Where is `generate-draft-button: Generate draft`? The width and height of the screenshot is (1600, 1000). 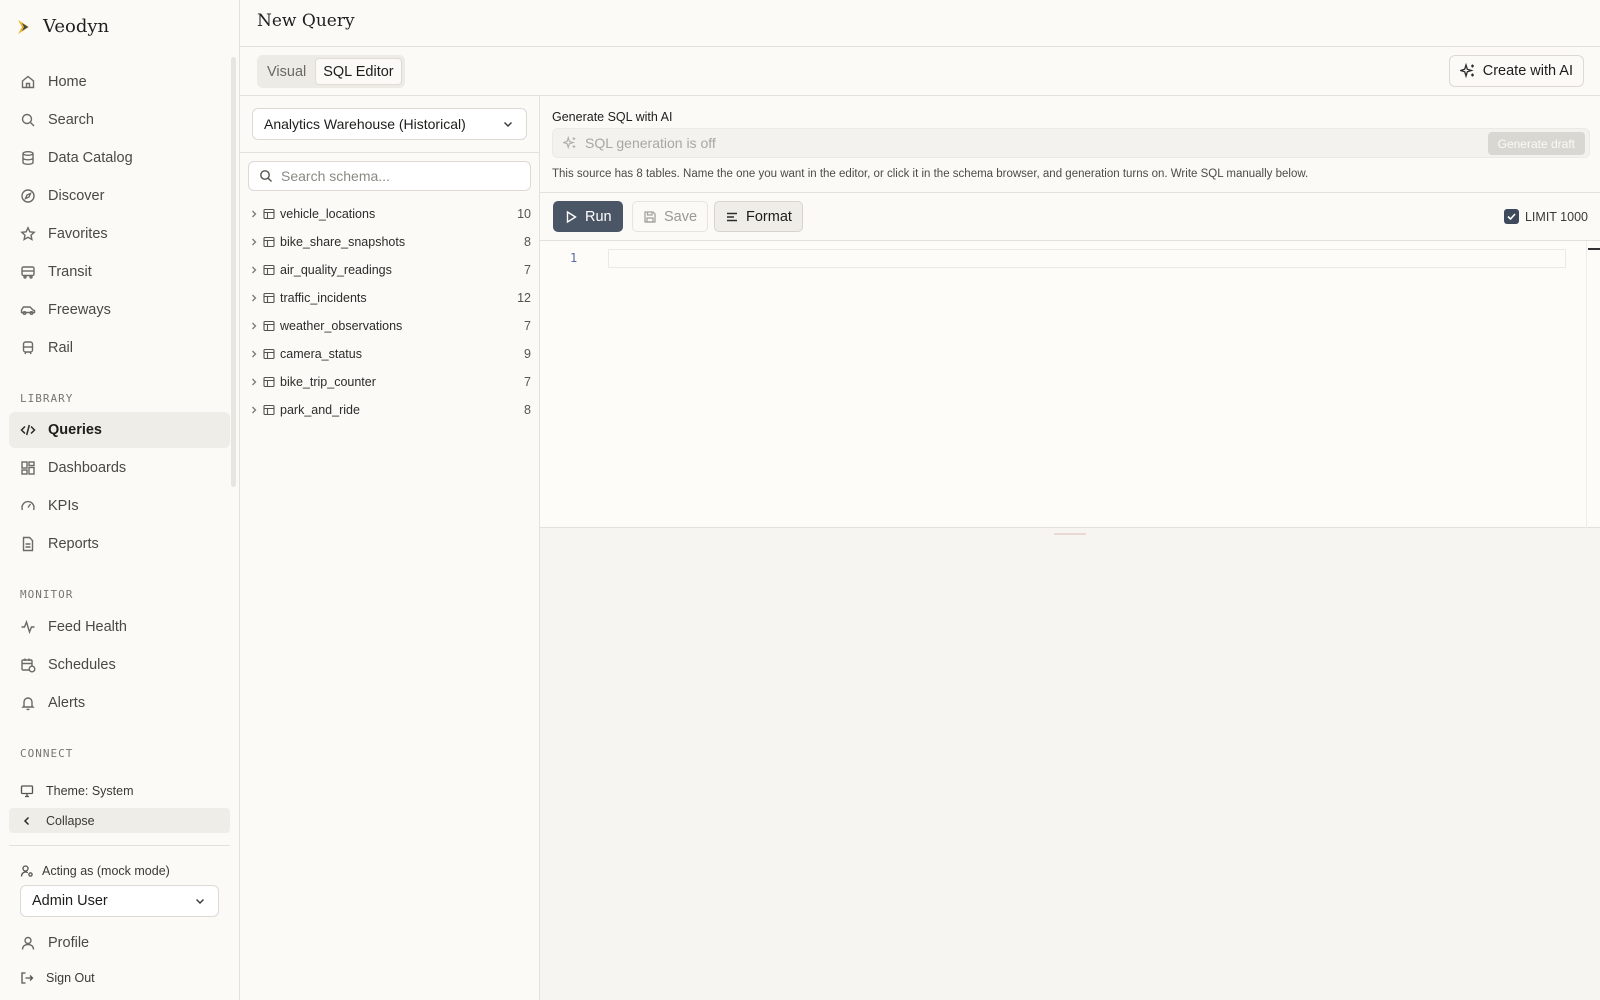
generate-draft-button: Generate draft is located at coordinates (1536, 143).